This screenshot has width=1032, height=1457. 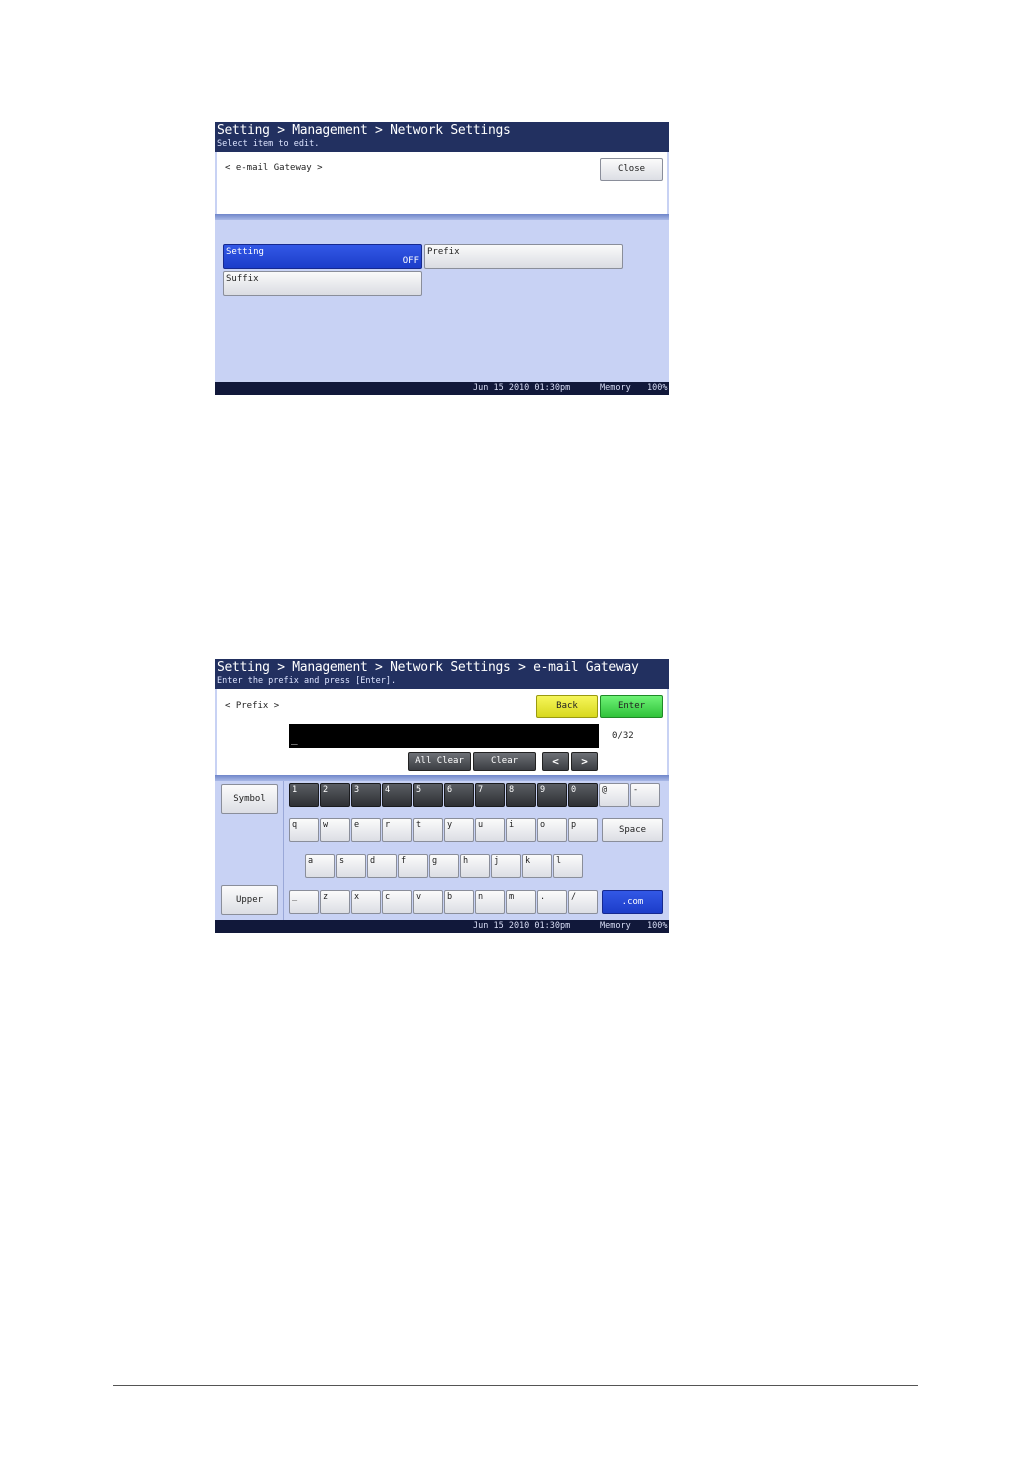 What do you see at coordinates (537, 866) in the screenshot?
I see `key-row3-7: k` at bounding box center [537, 866].